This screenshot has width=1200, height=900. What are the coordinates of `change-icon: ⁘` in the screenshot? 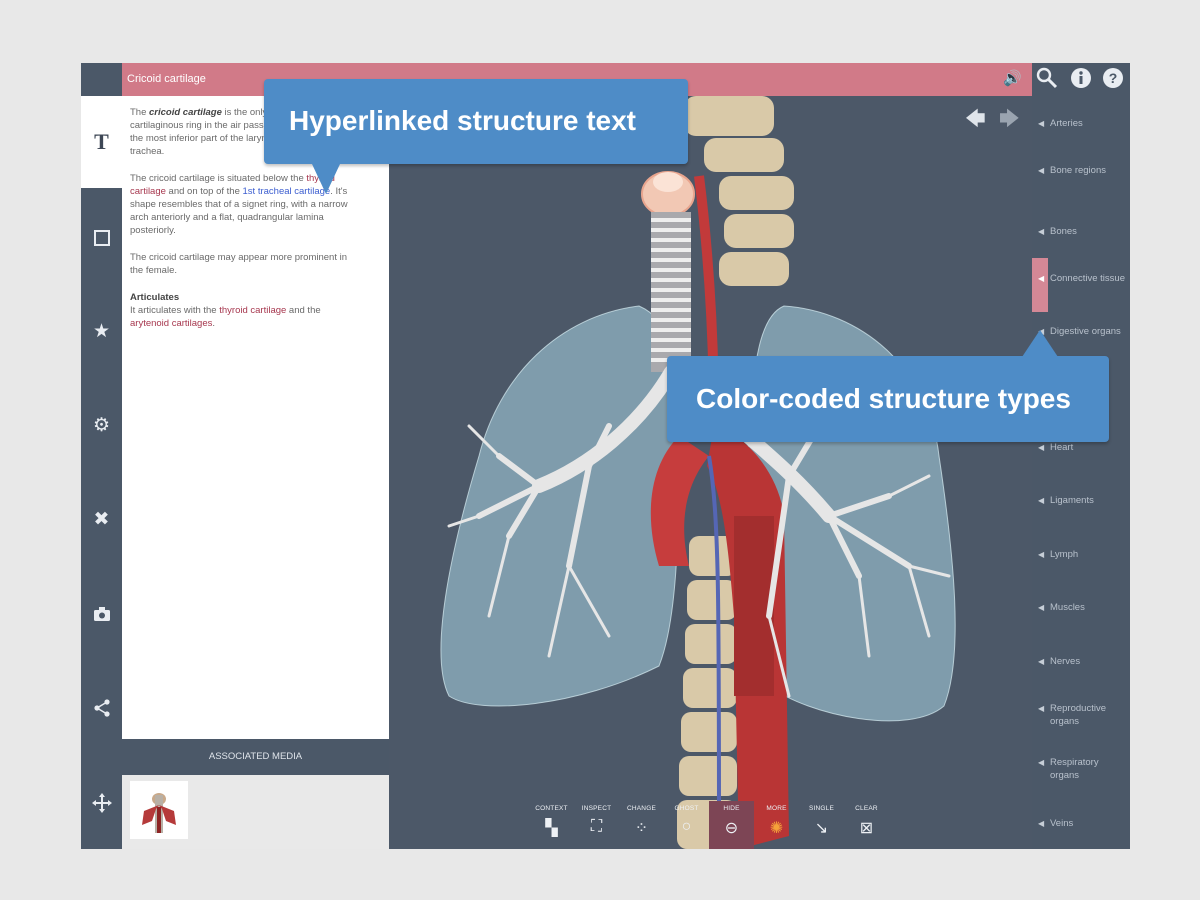 It's located at (641, 828).